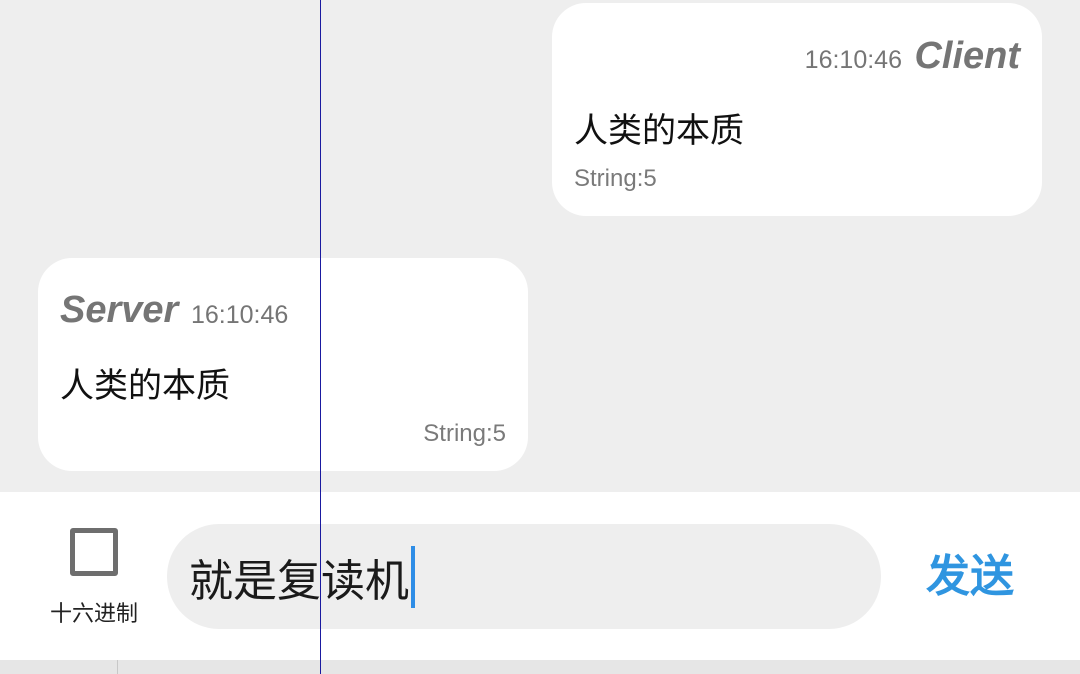  Describe the element at coordinates (283, 364) in the screenshot. I see `message-bubble-server: Server 16:10:46 人类的本质 String:5` at that location.